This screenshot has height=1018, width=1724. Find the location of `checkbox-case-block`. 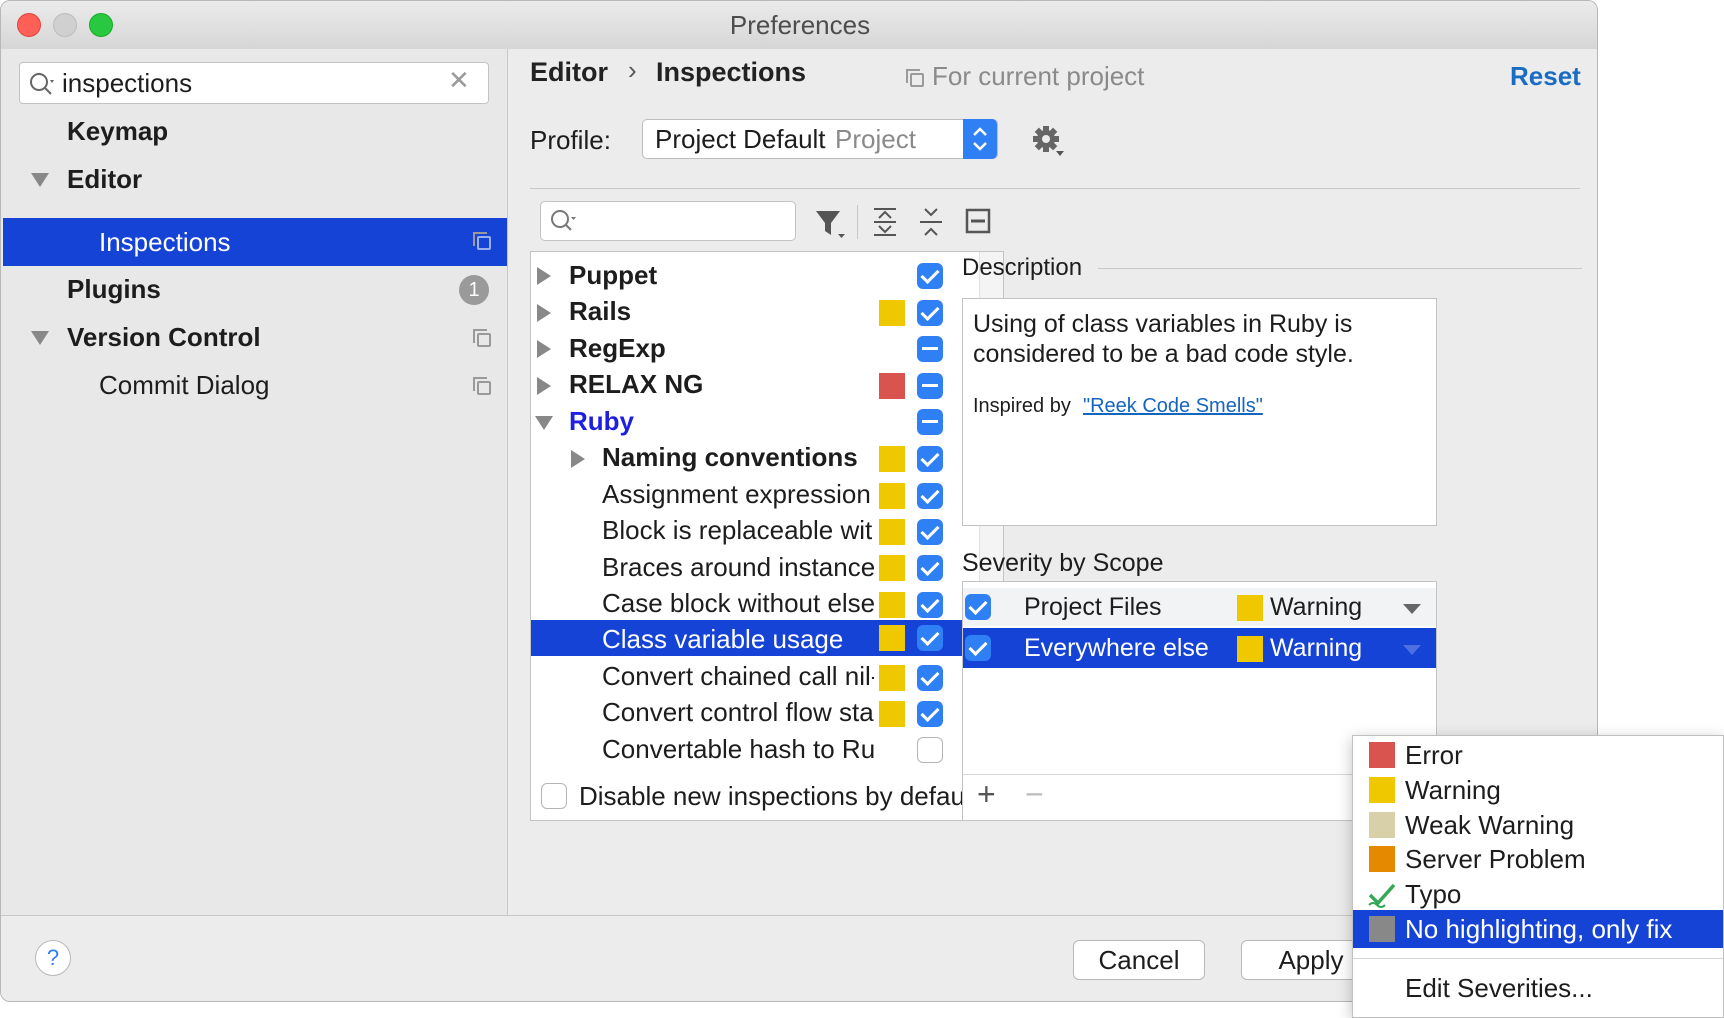

checkbox-case-block is located at coordinates (930, 605).